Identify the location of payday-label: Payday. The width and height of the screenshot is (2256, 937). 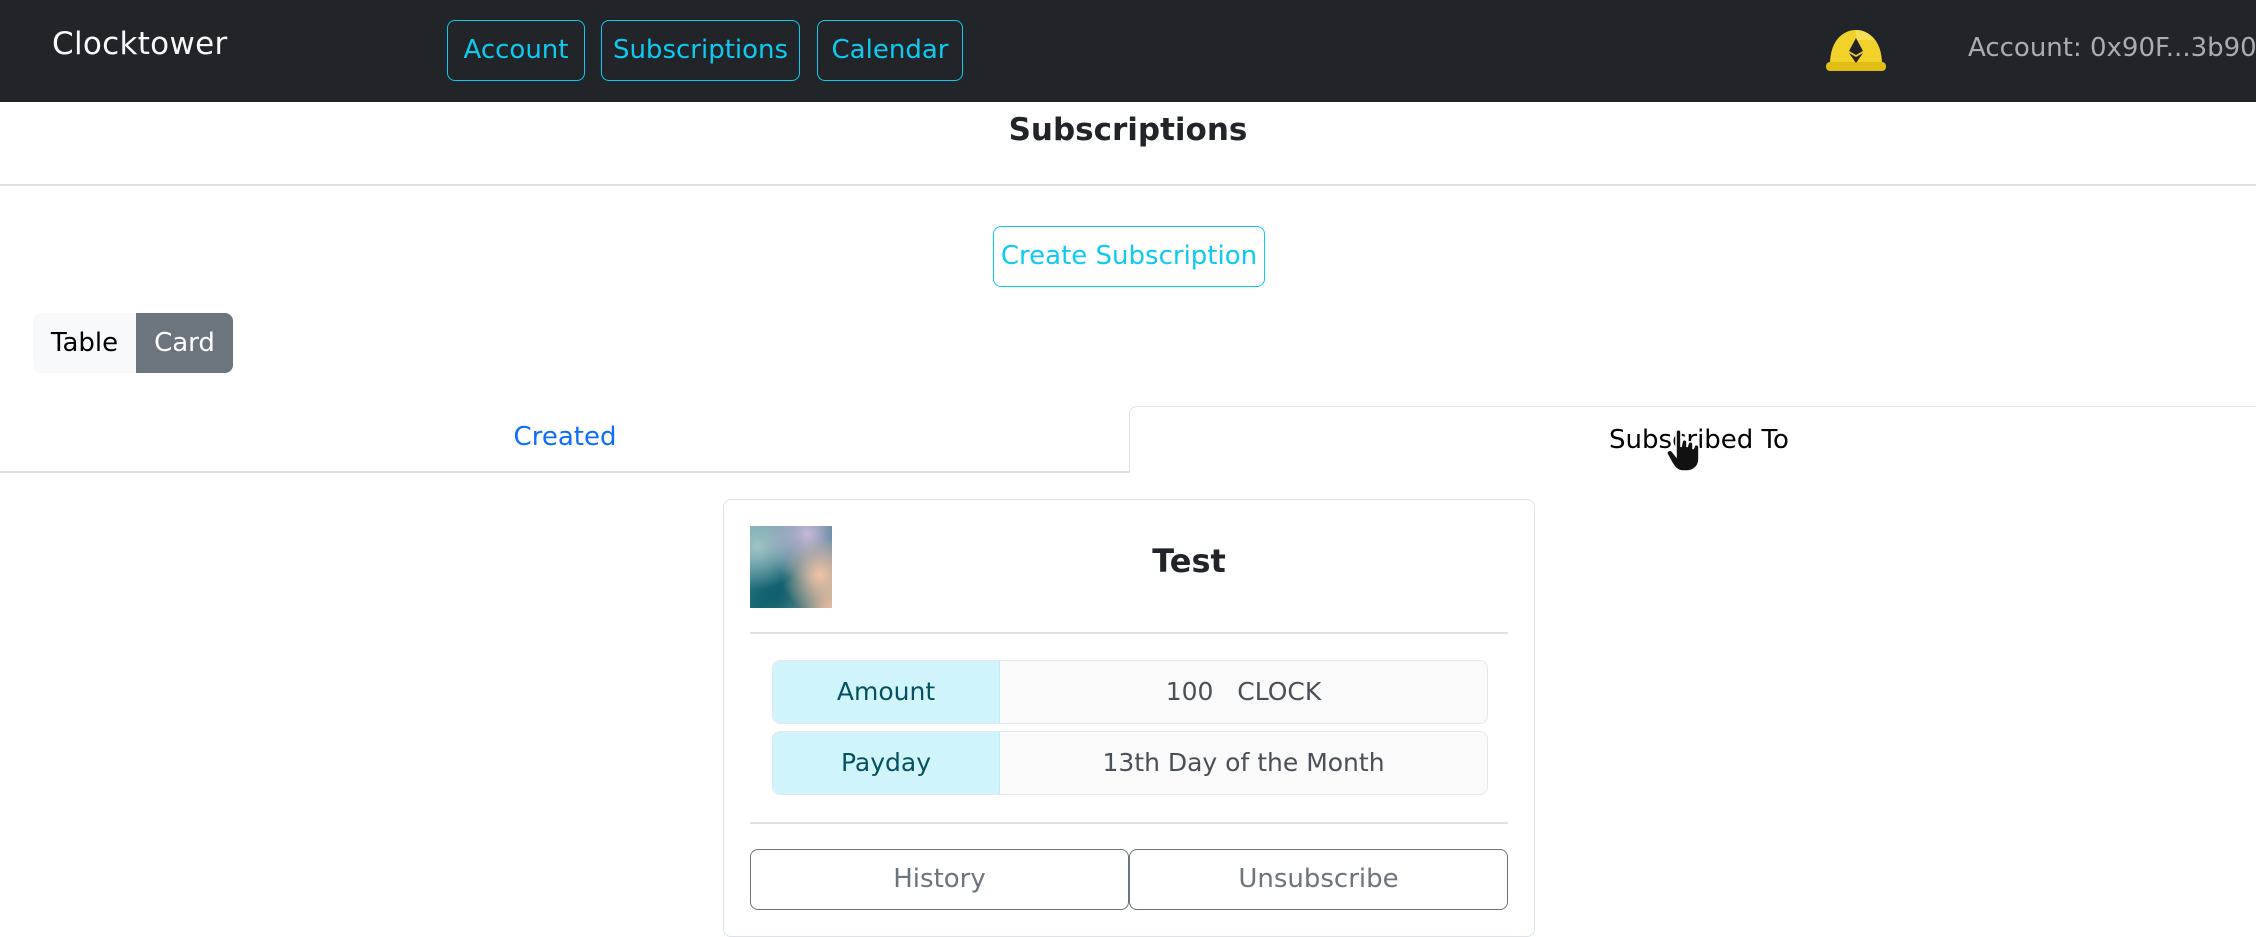
(886, 763).